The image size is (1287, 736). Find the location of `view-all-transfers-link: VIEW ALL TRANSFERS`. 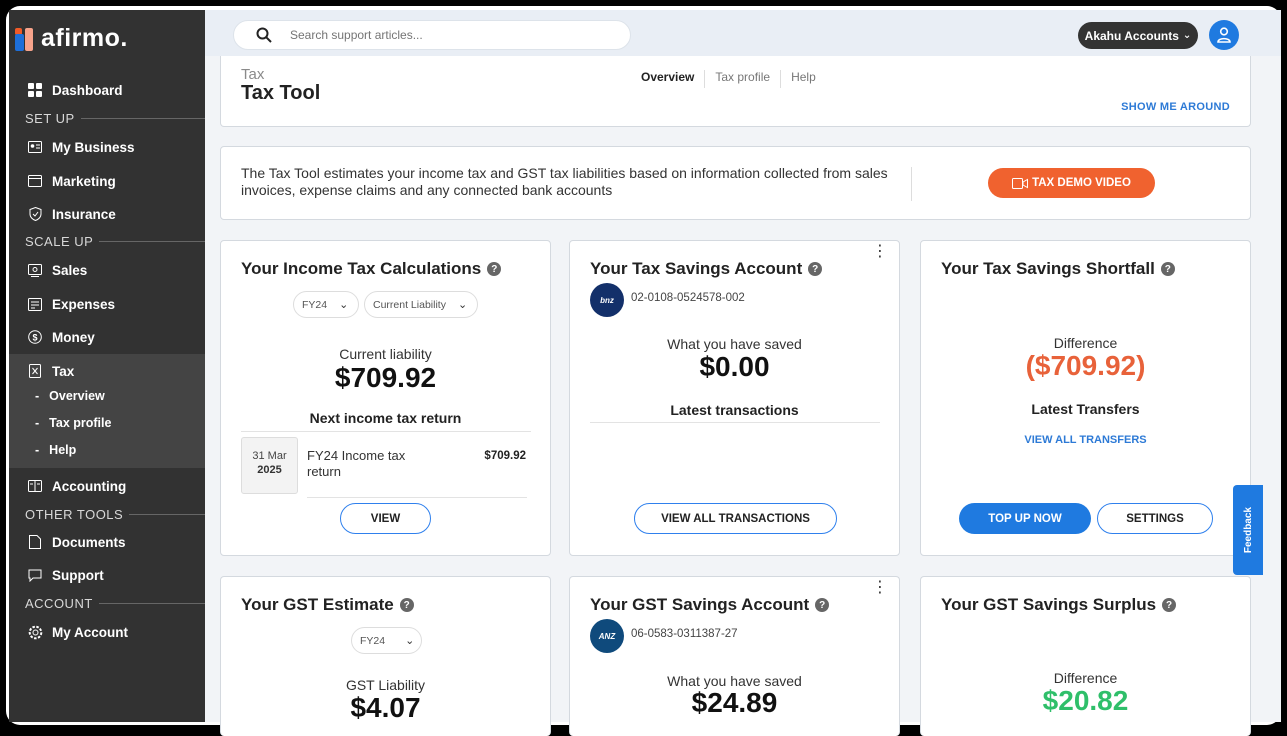

view-all-transfers-link: VIEW ALL TRANSFERS is located at coordinates (1085, 440).